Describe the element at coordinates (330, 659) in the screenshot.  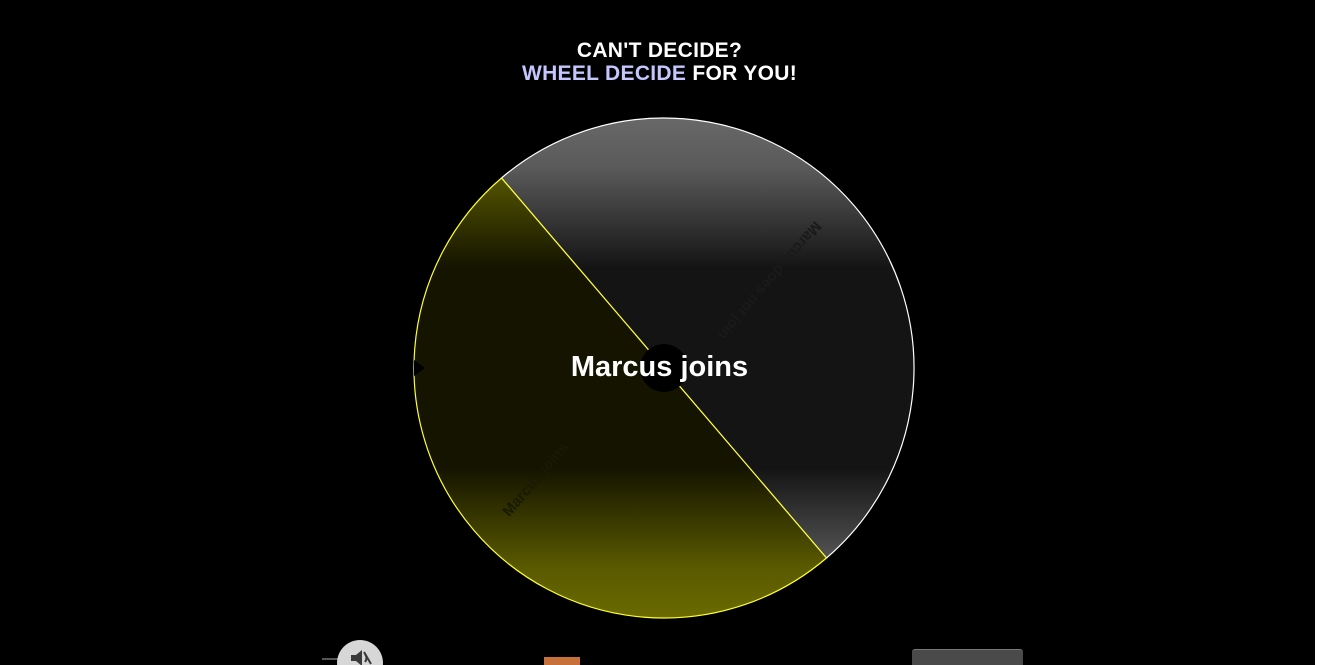
I see `divider` at that location.